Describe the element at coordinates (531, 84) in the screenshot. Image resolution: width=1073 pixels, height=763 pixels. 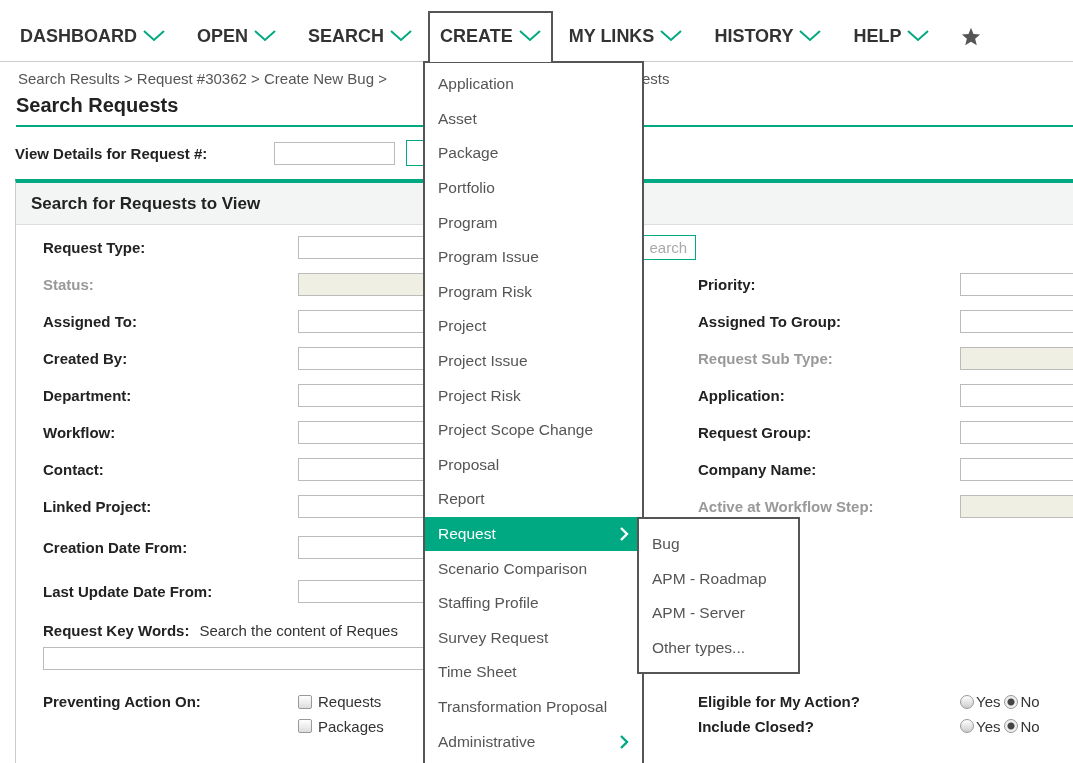
I see `menu-item: Application` at that location.